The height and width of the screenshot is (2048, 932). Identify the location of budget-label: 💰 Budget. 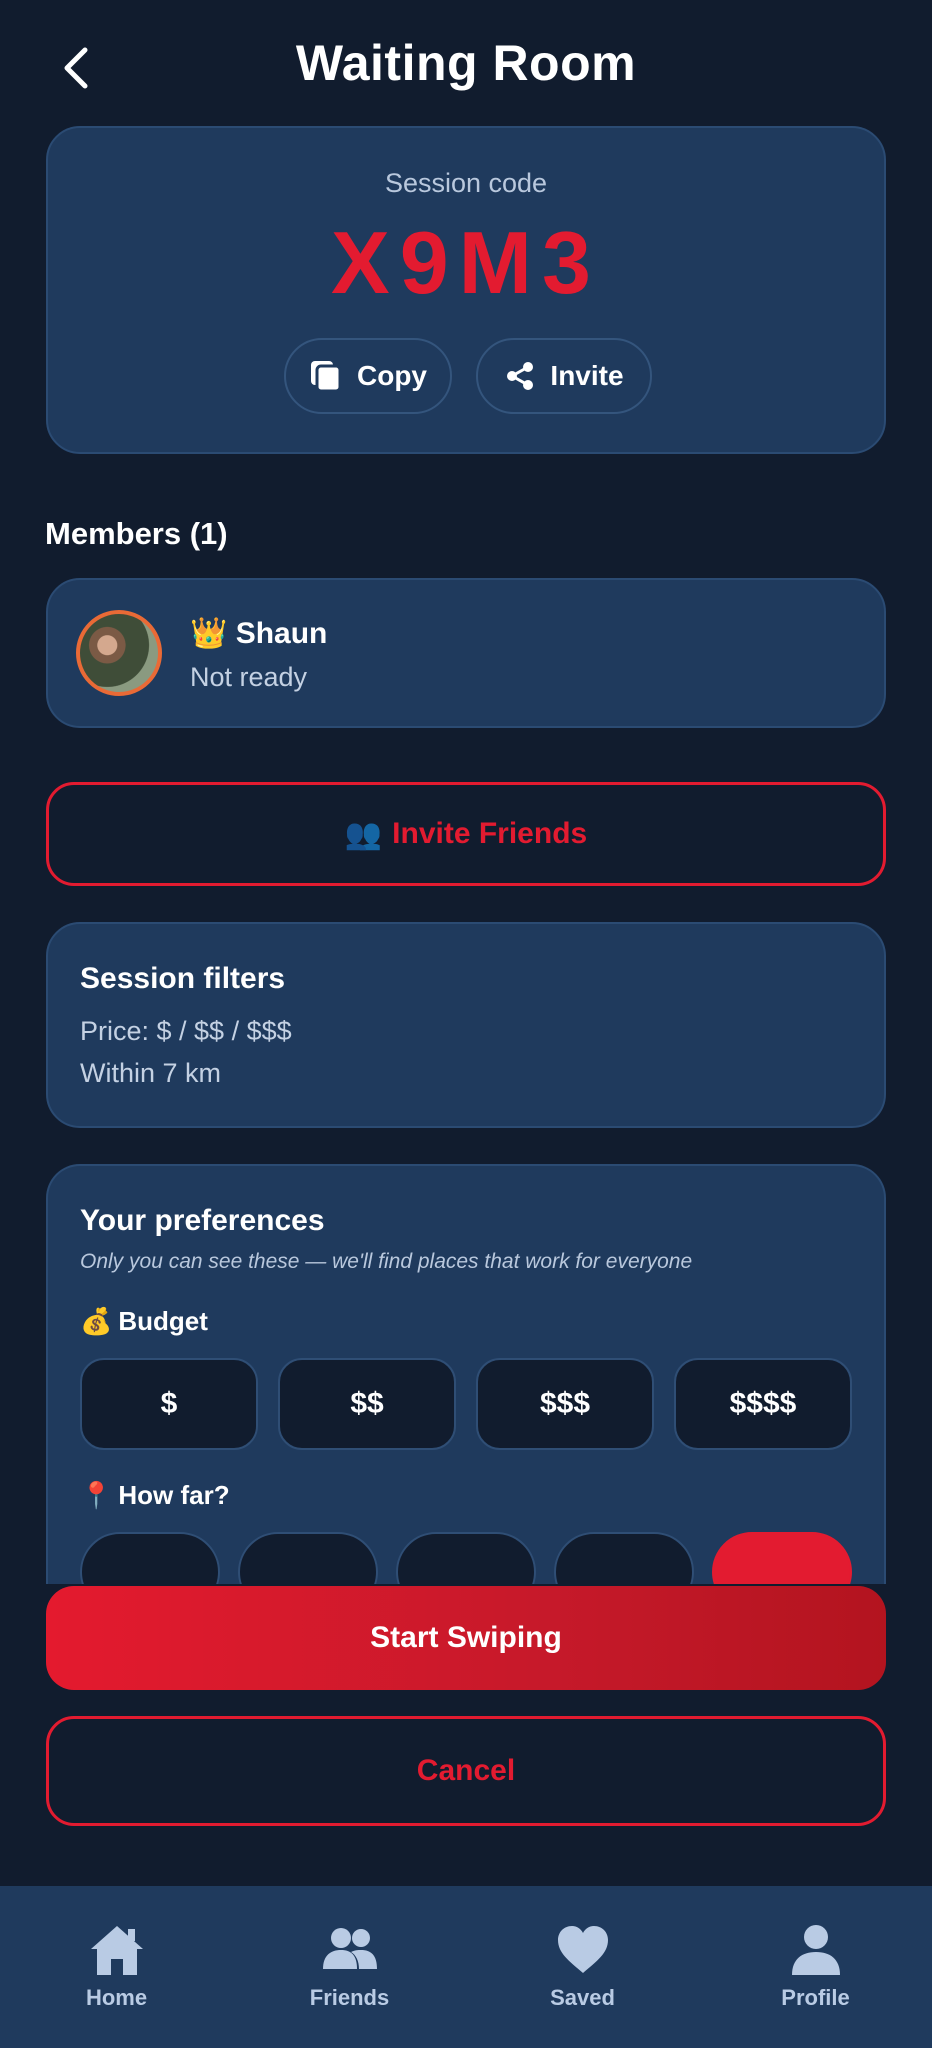
(144, 1321).